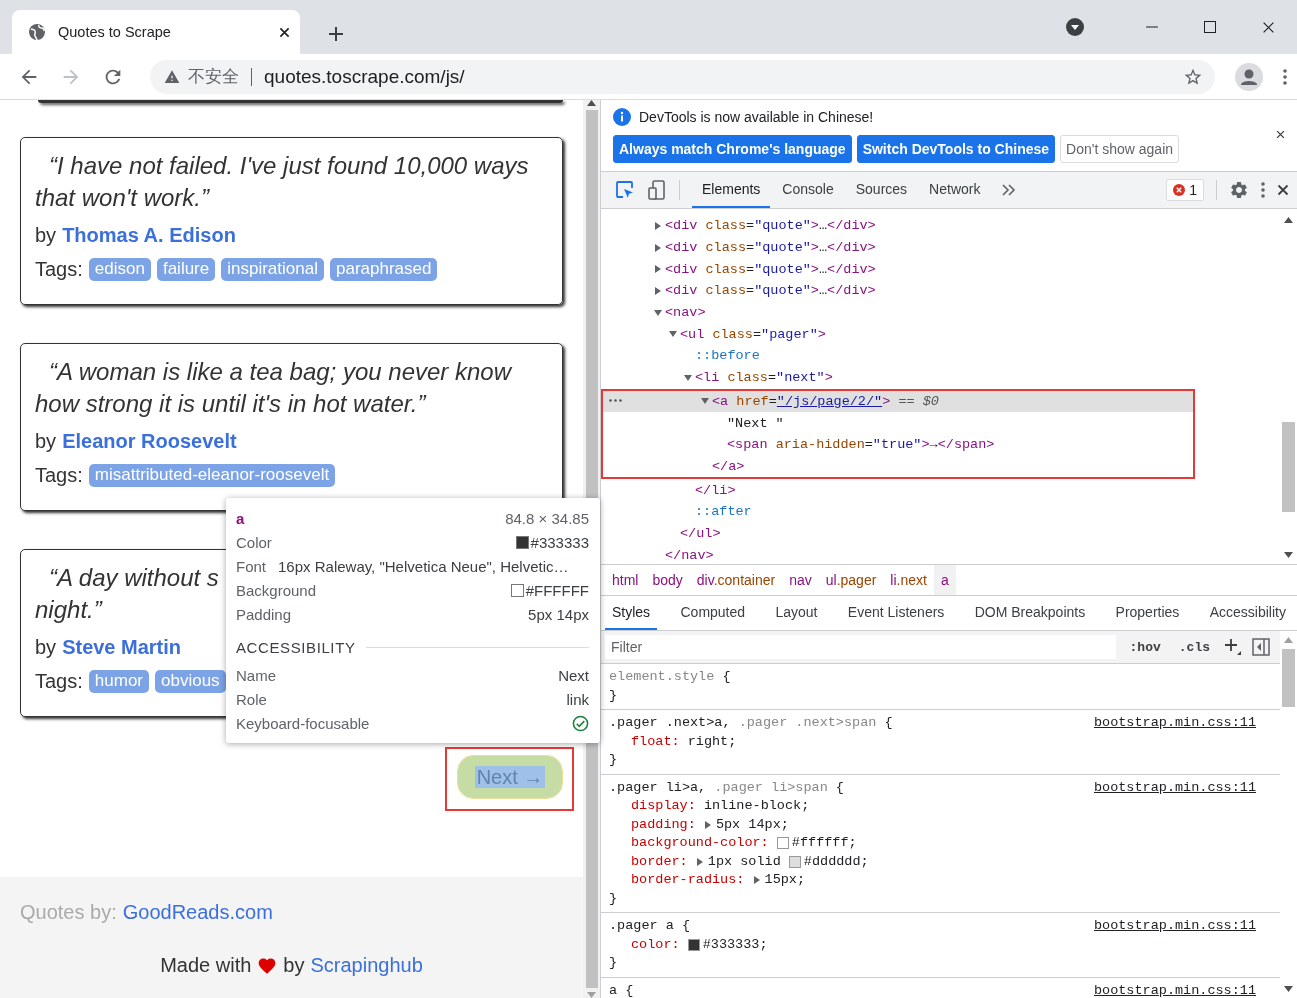  I want to click on element-size: 84.8 × 34.85, so click(547, 518).